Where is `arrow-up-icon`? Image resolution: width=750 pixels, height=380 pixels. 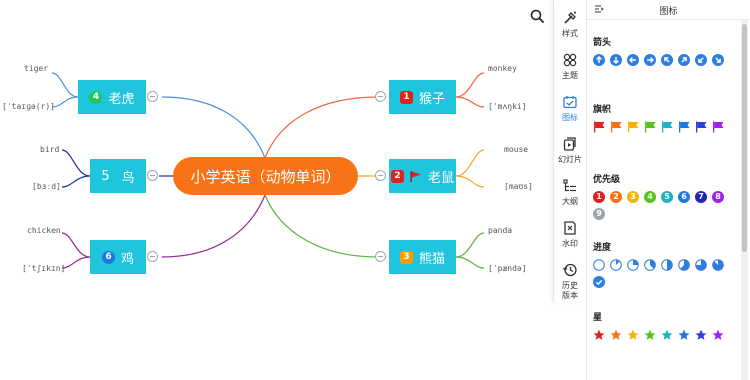 arrow-up-icon is located at coordinates (599, 60).